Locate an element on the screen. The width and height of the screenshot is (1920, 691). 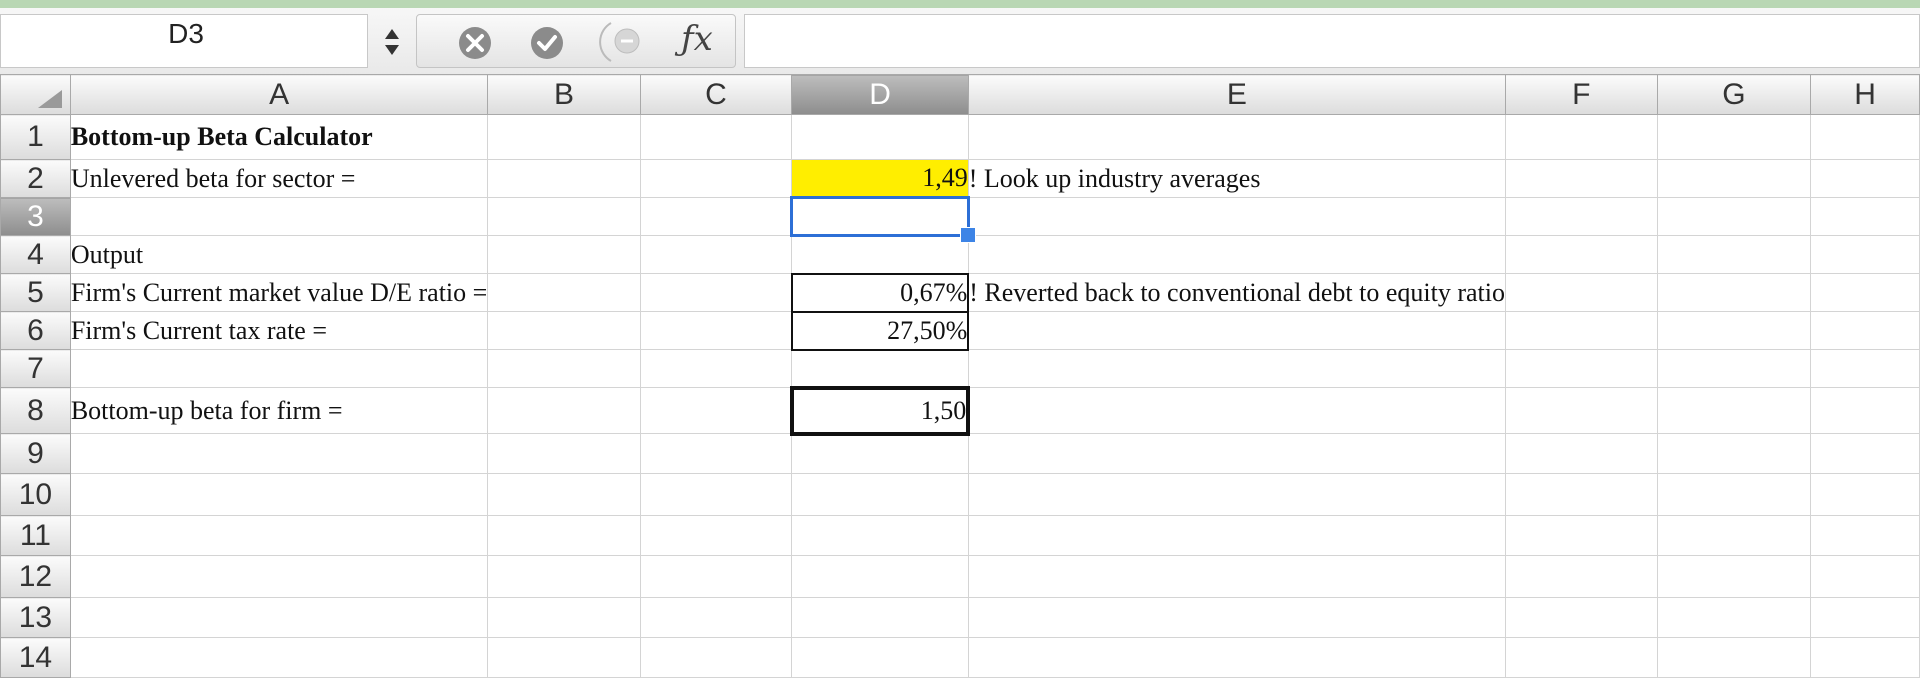
cell-e1 is located at coordinates (1236, 137).